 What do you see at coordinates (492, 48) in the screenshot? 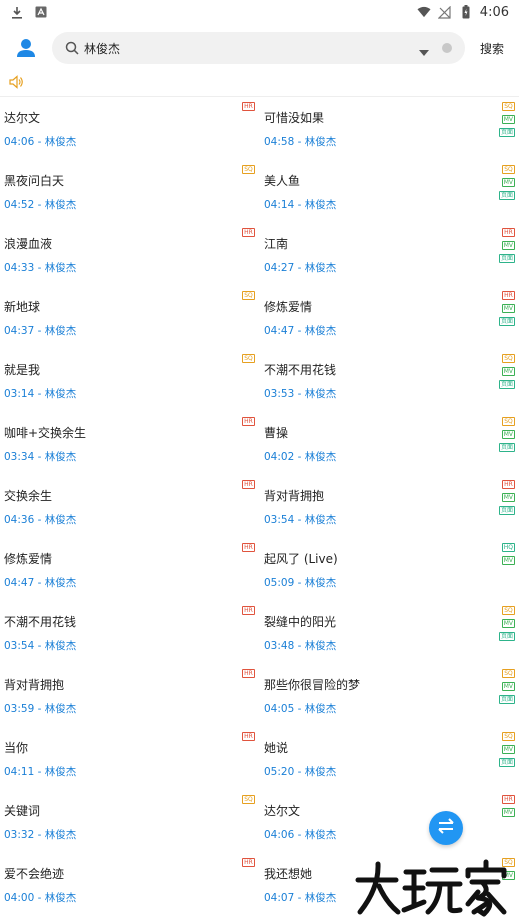
I see `search-button: 搜索` at bounding box center [492, 48].